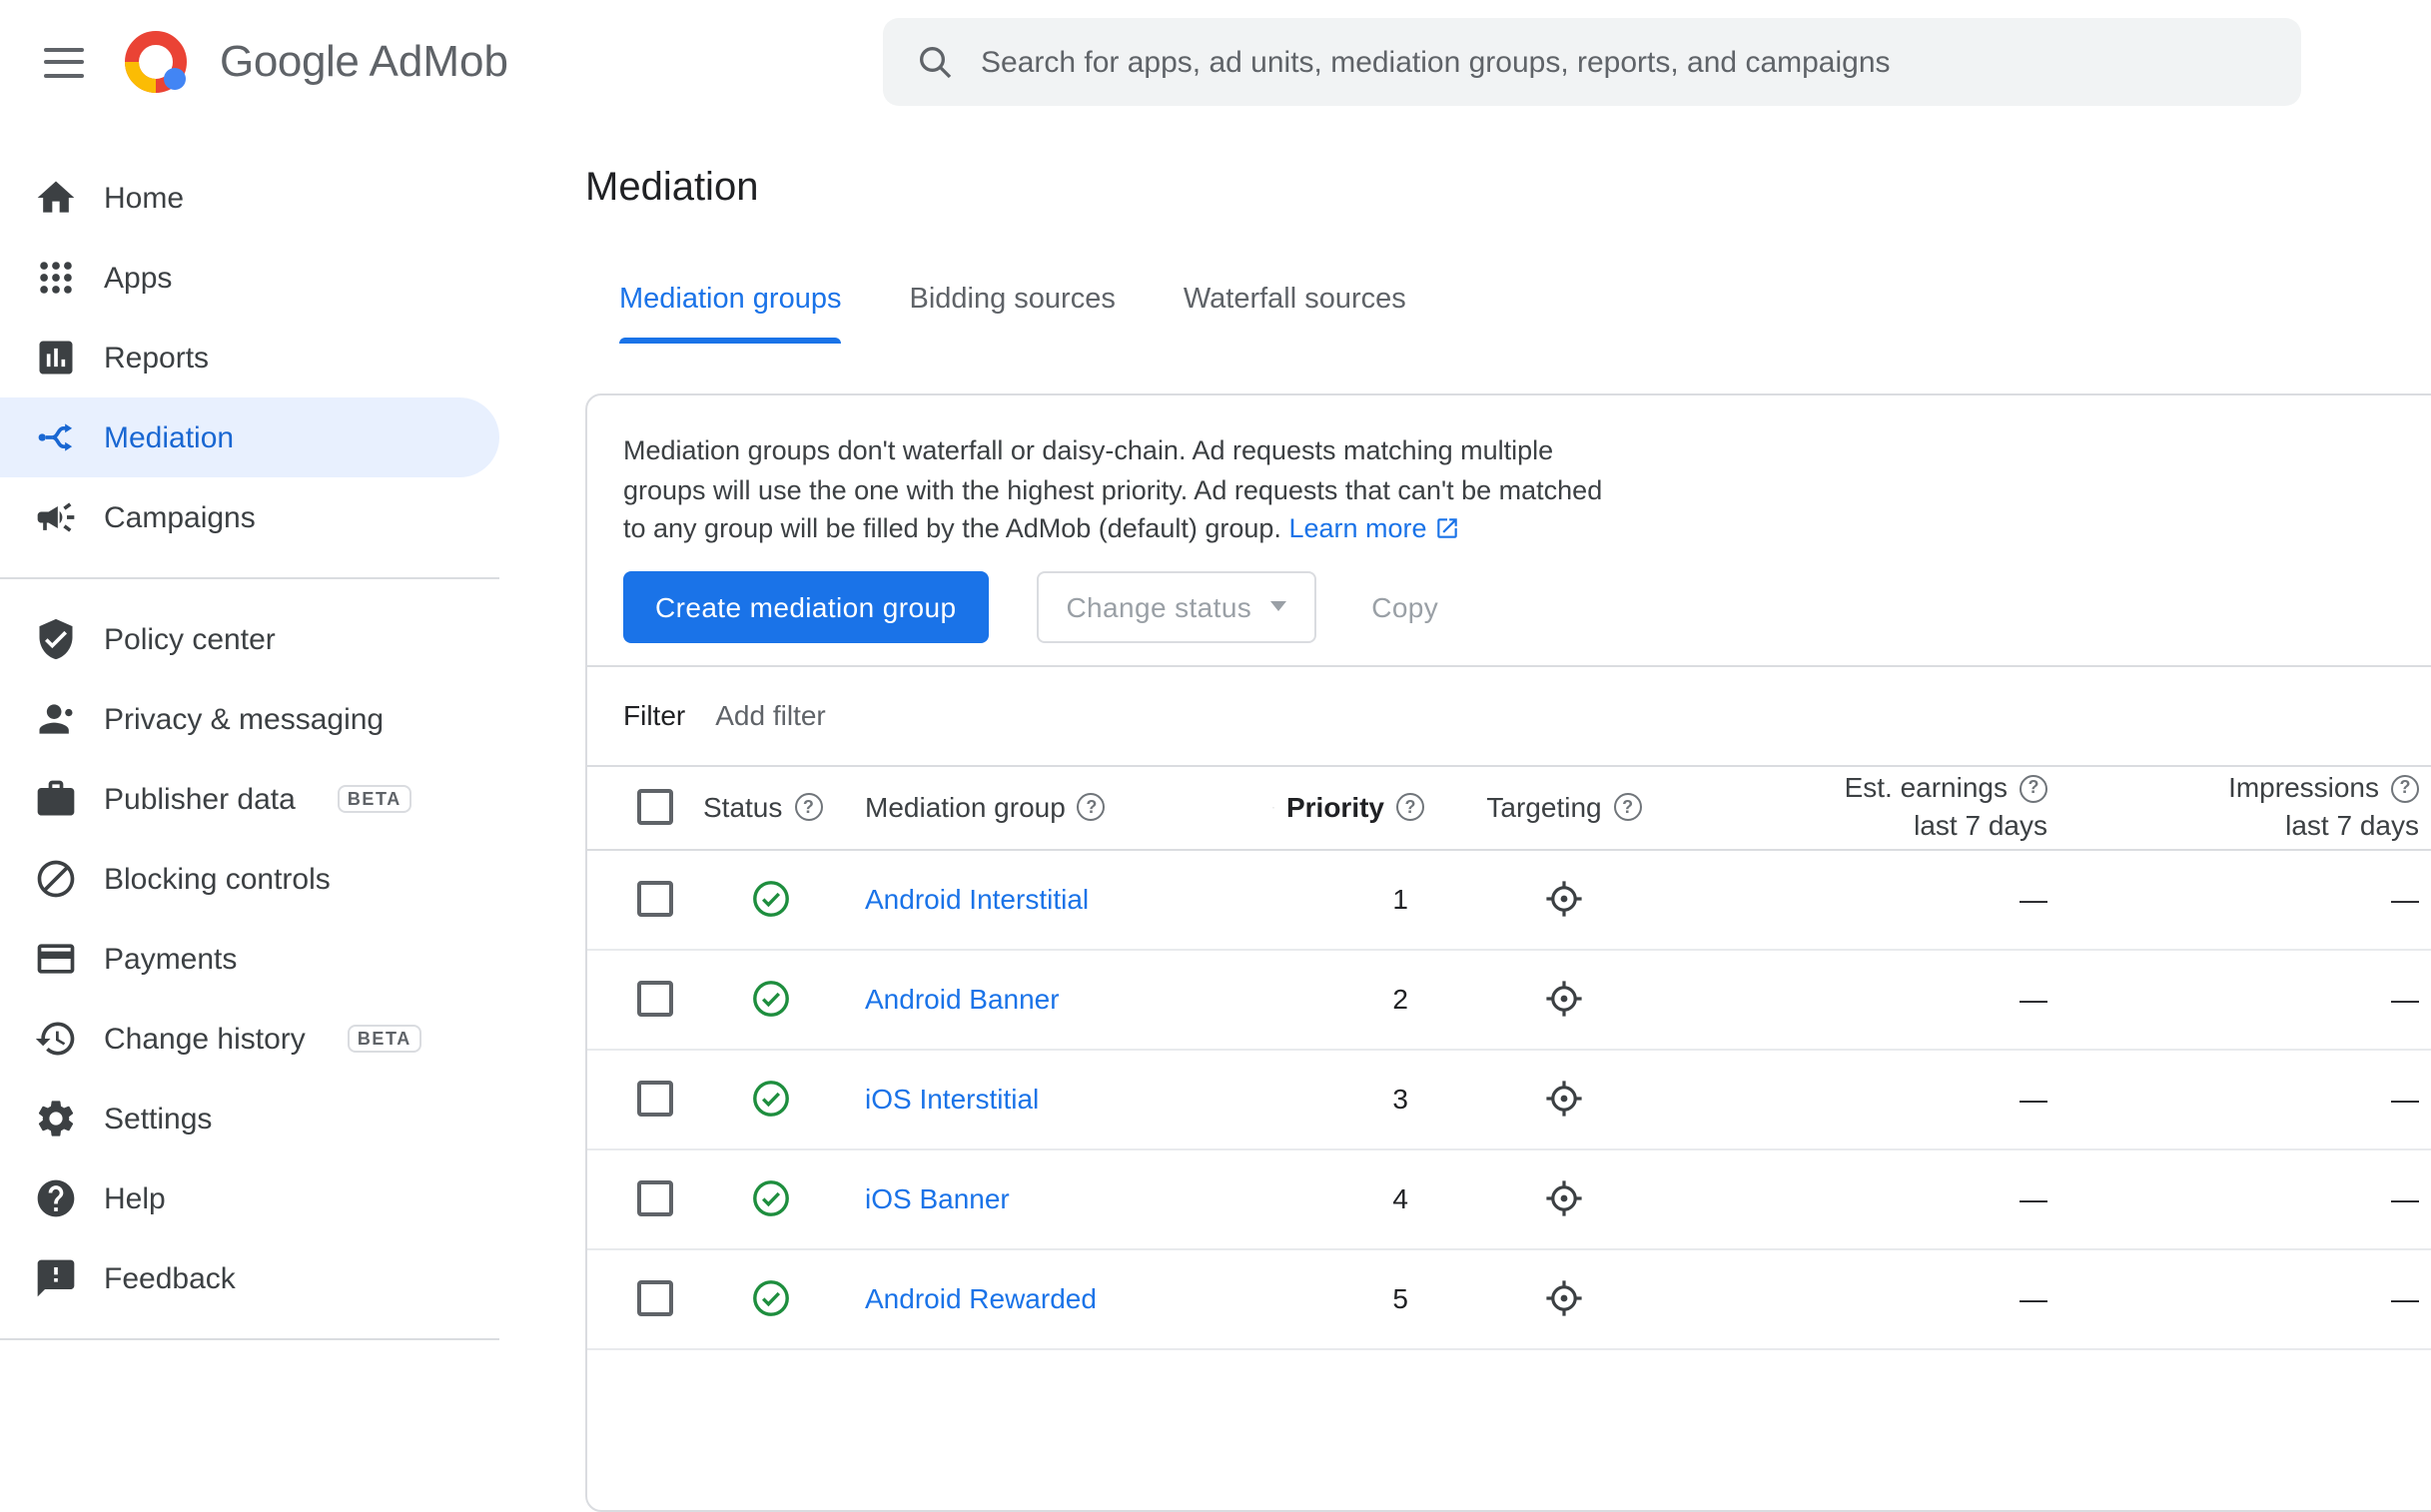 This screenshot has height=1512, width=2431. What do you see at coordinates (364, 61) in the screenshot?
I see `brand-text: Google AdMob` at bounding box center [364, 61].